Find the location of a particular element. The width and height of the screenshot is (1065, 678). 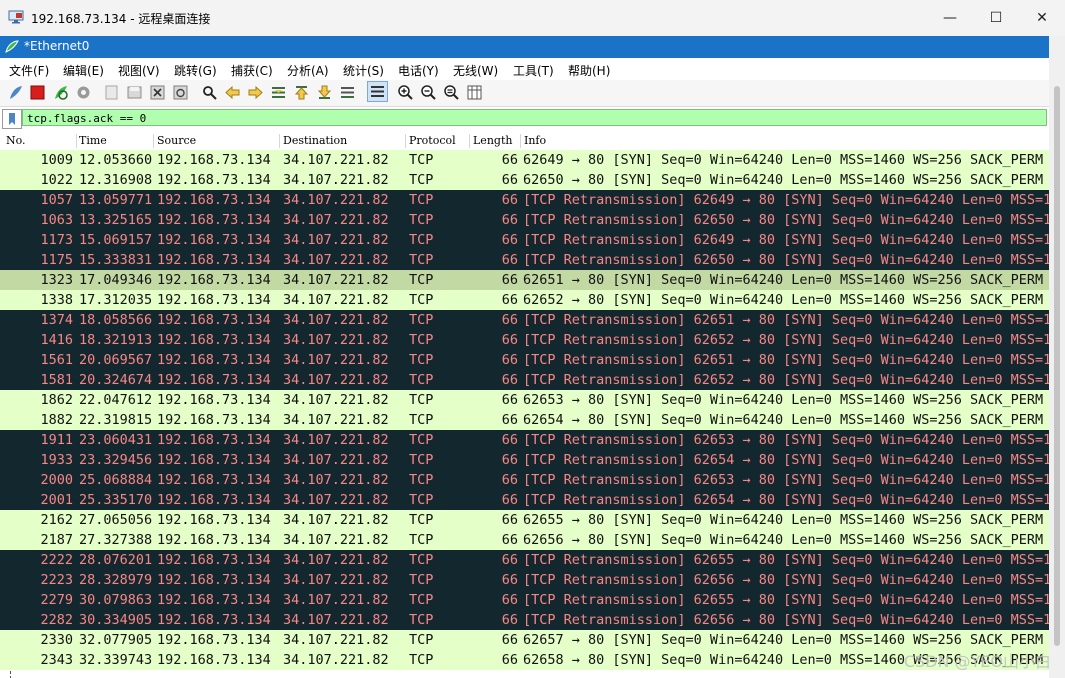

close-button: ✕ is located at coordinates (1042, 18).